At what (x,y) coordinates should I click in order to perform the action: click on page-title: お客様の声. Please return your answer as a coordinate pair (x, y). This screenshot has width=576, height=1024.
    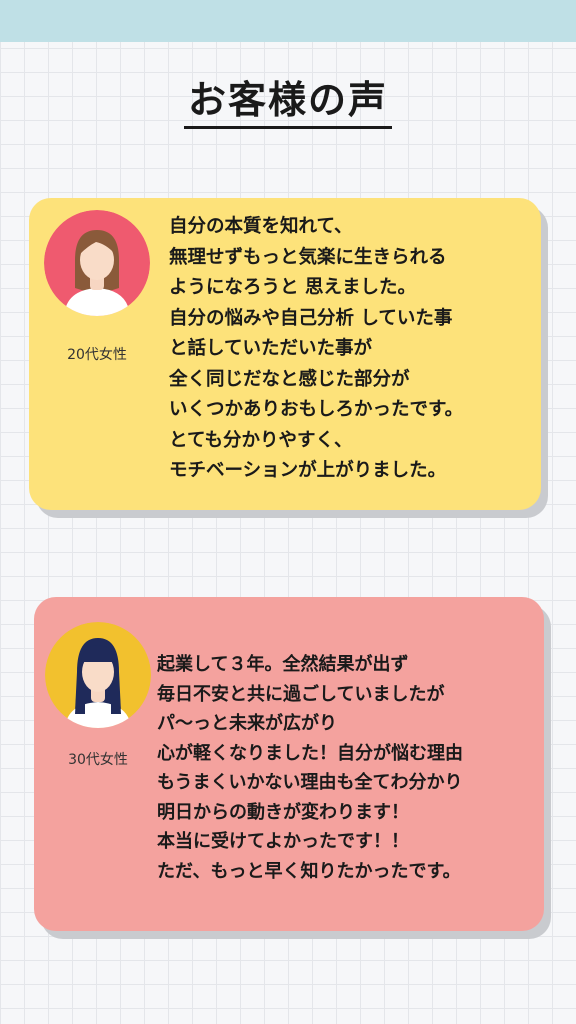
    Looking at the image, I should click on (288, 104).